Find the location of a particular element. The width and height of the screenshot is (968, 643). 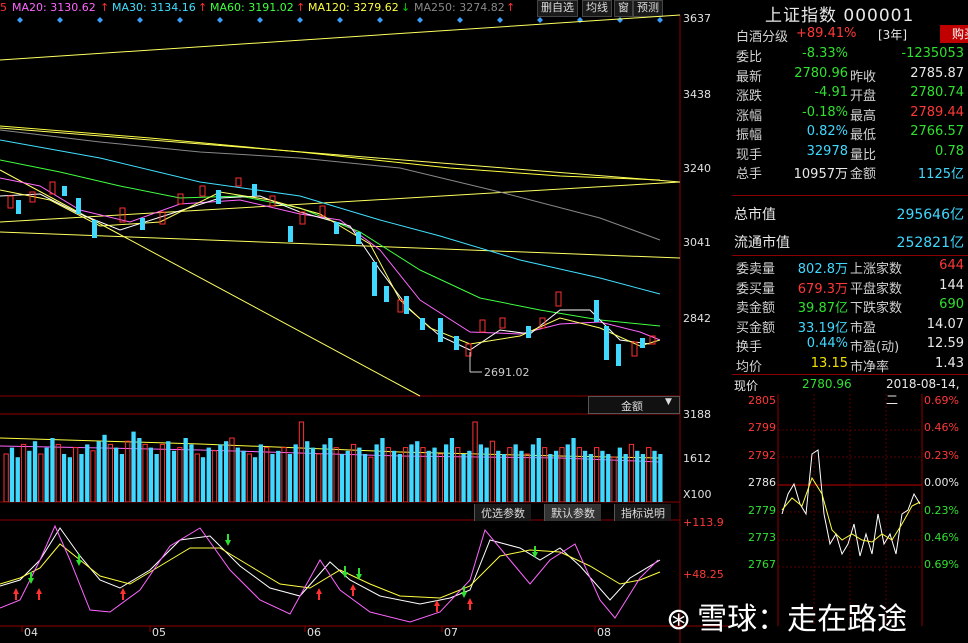

quote-row: 涨幅 -0.18% 最高 2789.44 is located at coordinates (850, 114).